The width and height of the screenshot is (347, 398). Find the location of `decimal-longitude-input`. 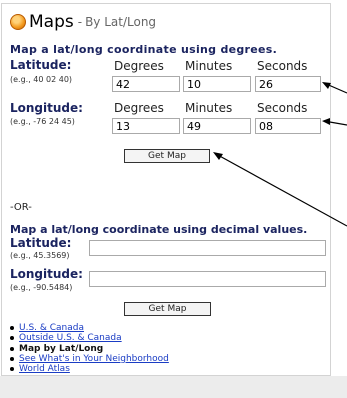

decimal-longitude-input is located at coordinates (207, 279).